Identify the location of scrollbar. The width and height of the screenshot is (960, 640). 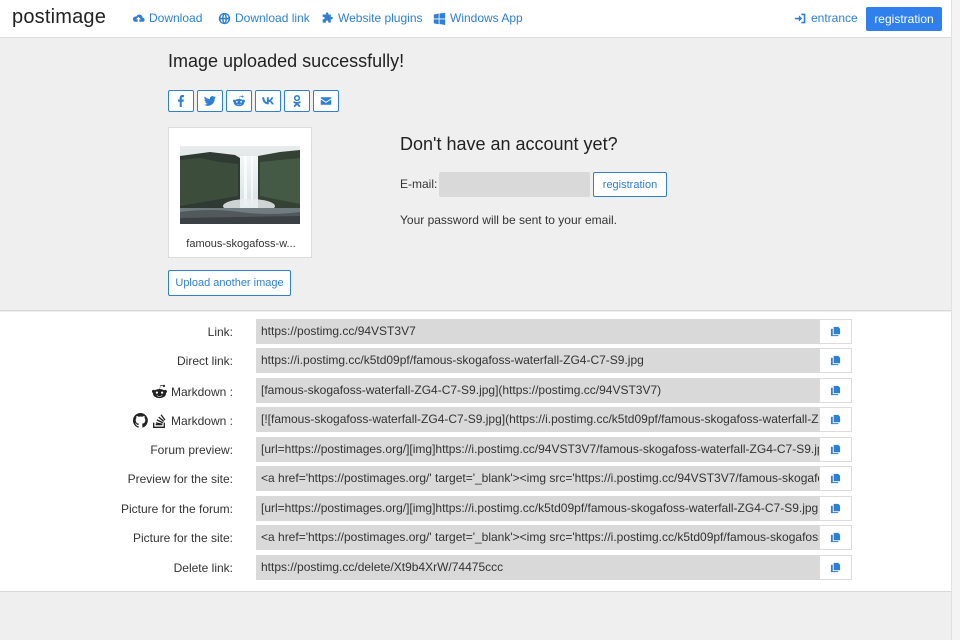
(955, 320).